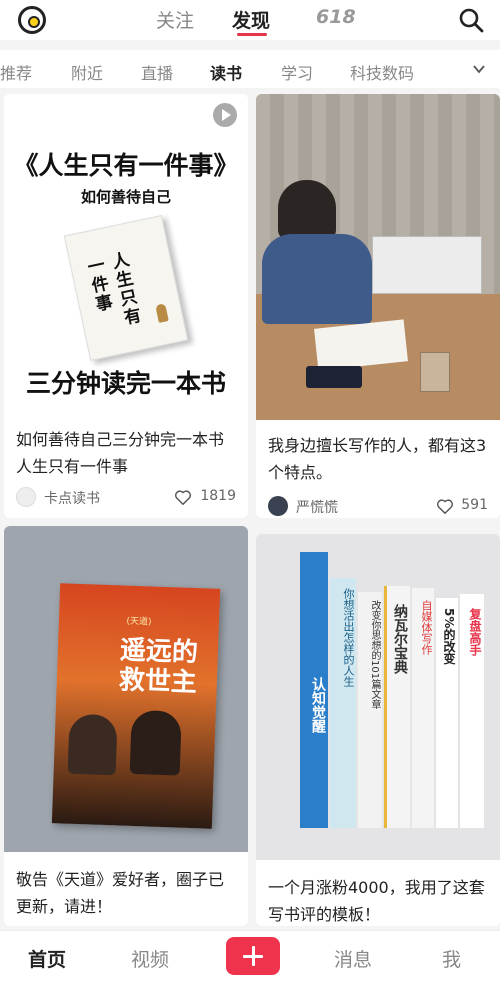  I want to click on tab-discover: 发现, so click(251, 19).